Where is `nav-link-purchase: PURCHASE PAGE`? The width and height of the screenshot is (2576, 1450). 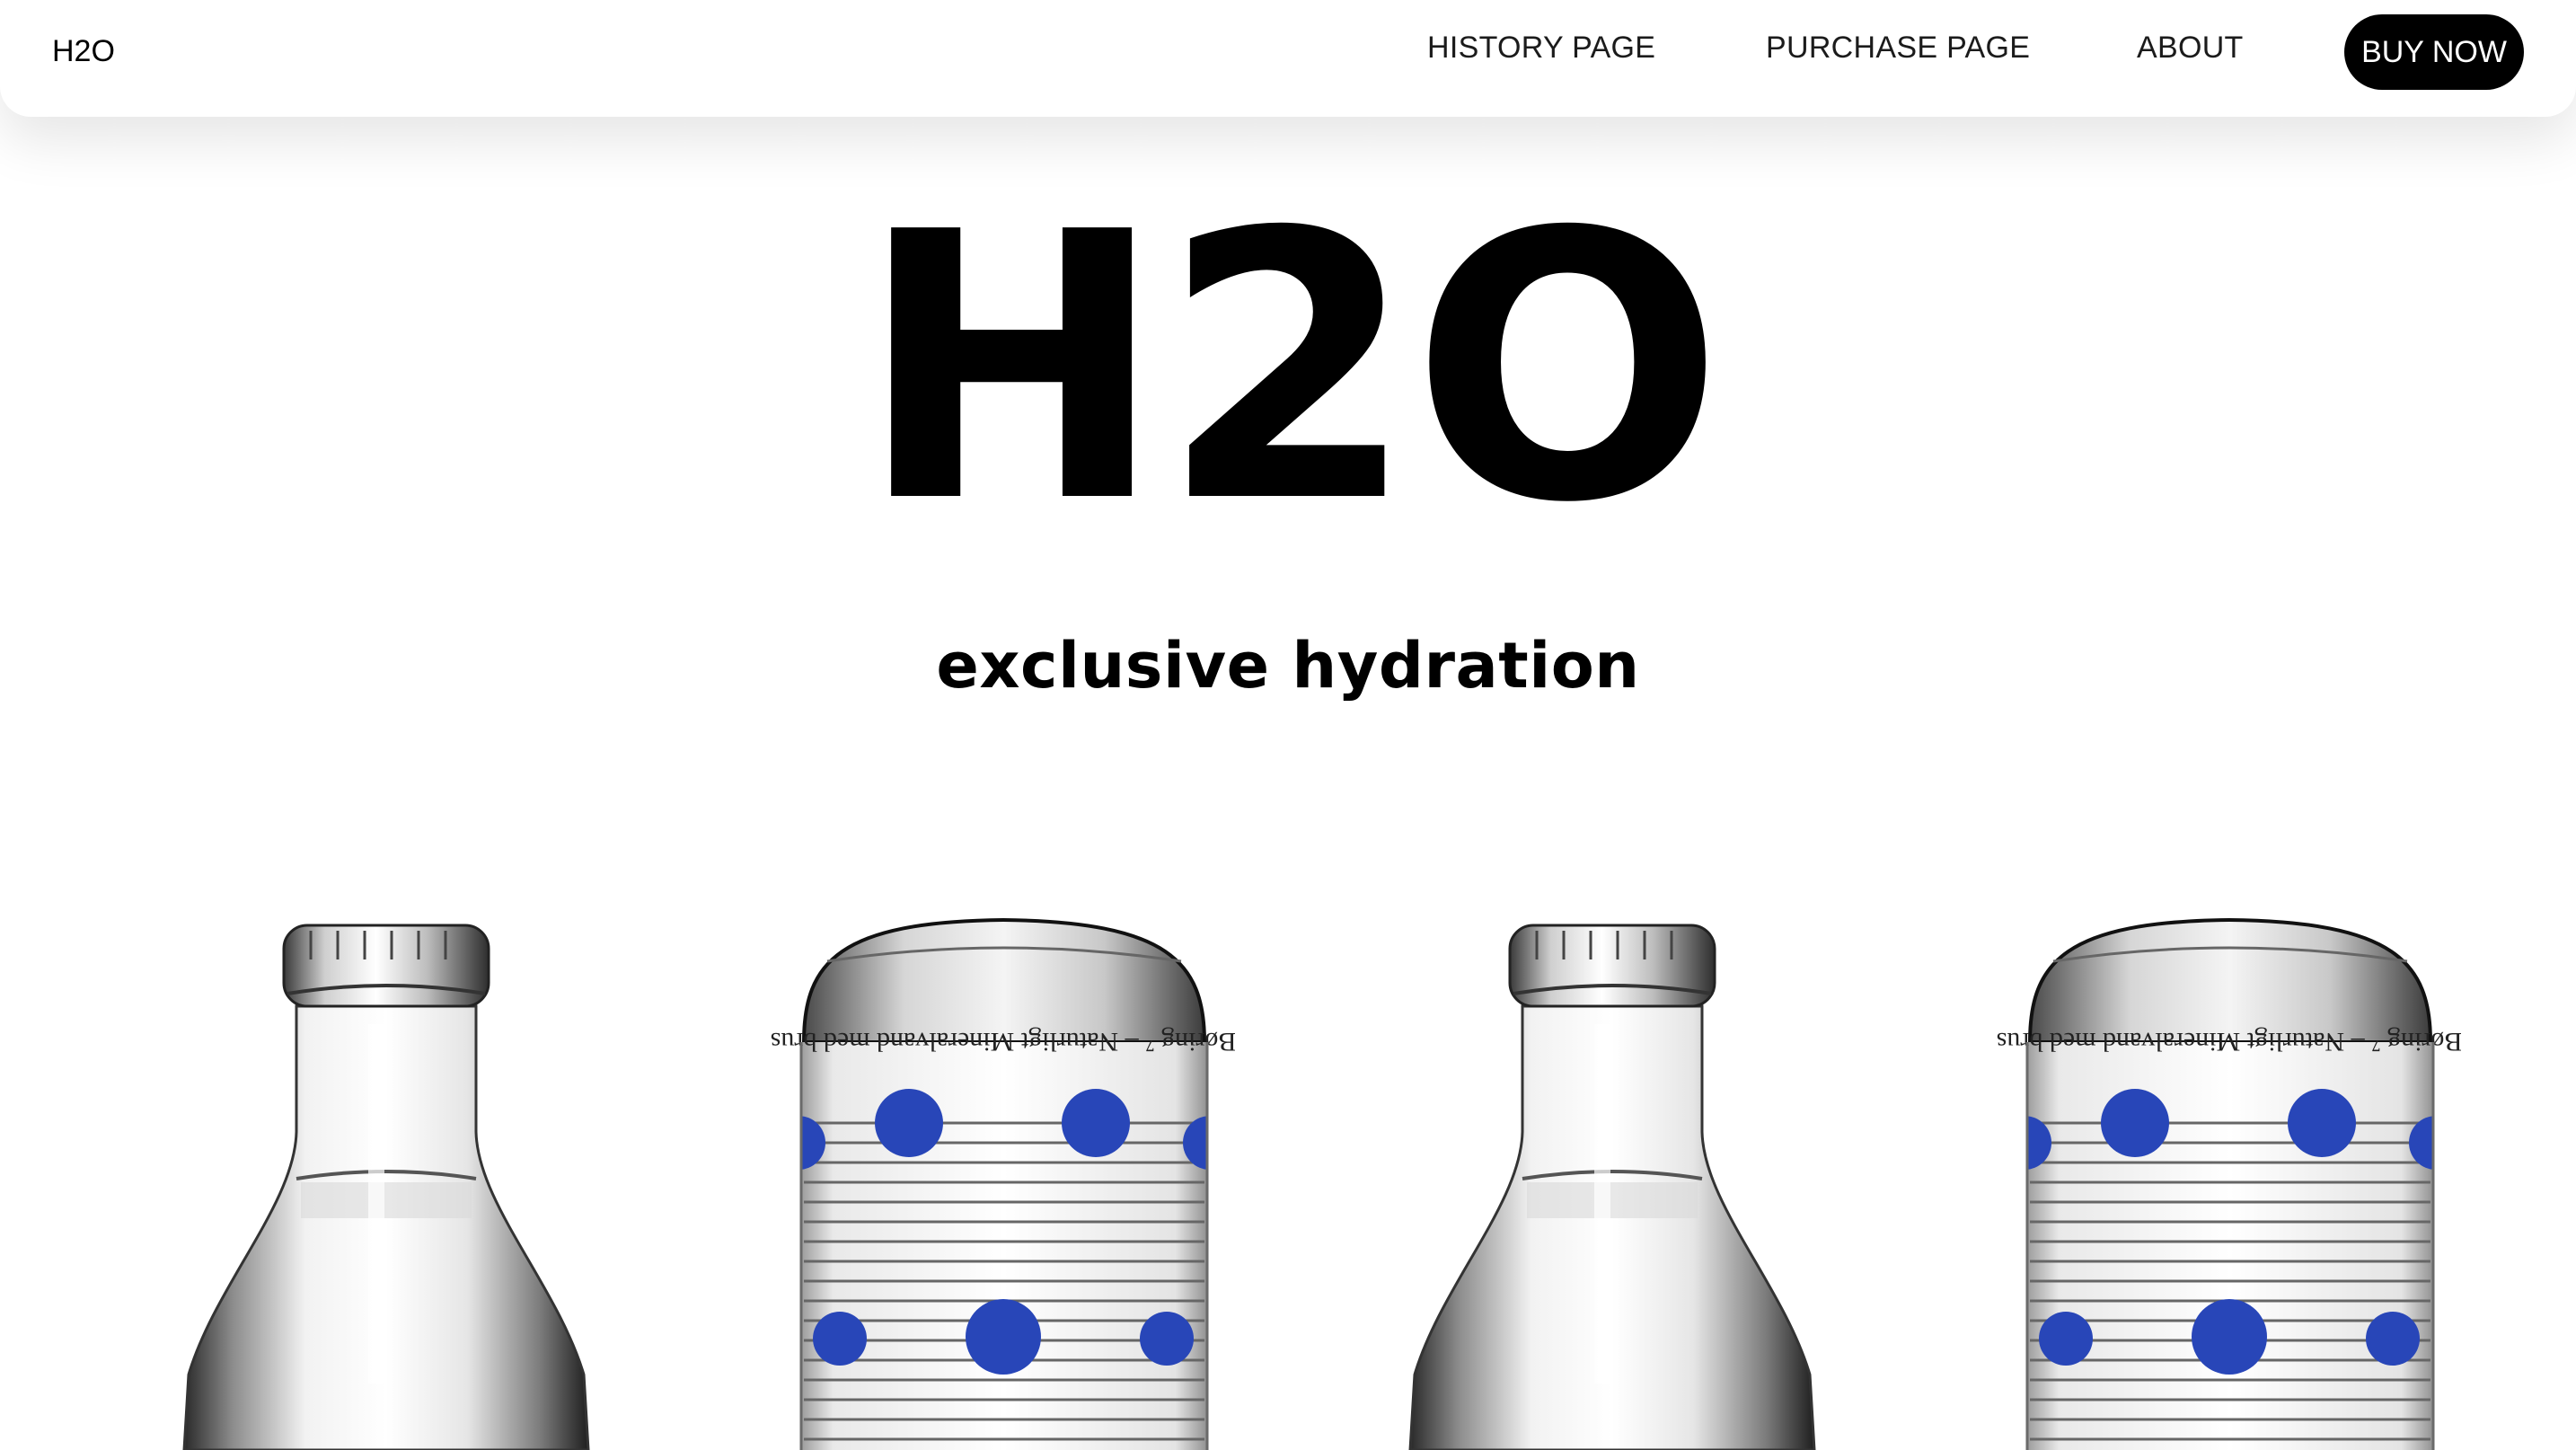 nav-link-purchase: PURCHASE PAGE is located at coordinates (1898, 48).